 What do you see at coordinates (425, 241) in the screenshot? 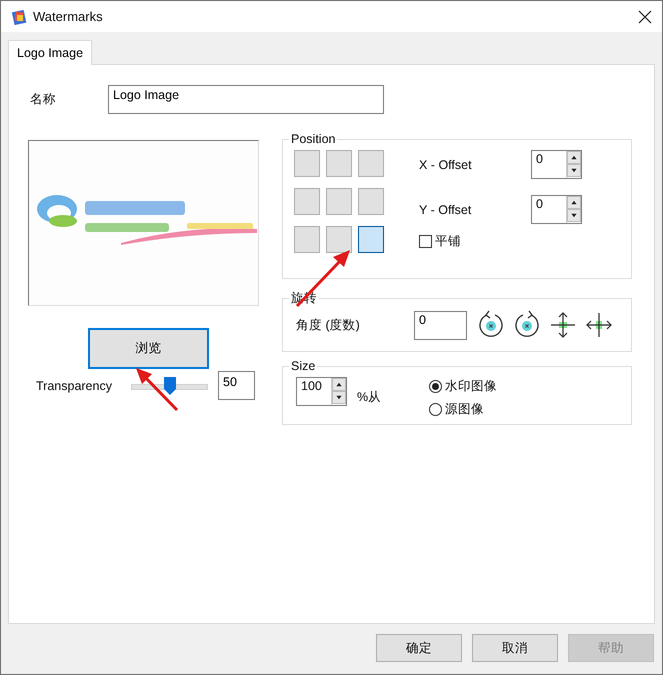
I see `checkbox` at bounding box center [425, 241].